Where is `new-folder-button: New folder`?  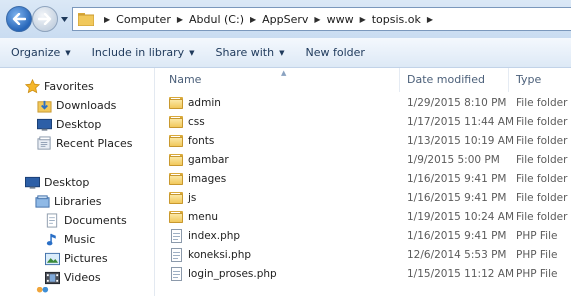
new-folder-button: New folder is located at coordinates (334, 52).